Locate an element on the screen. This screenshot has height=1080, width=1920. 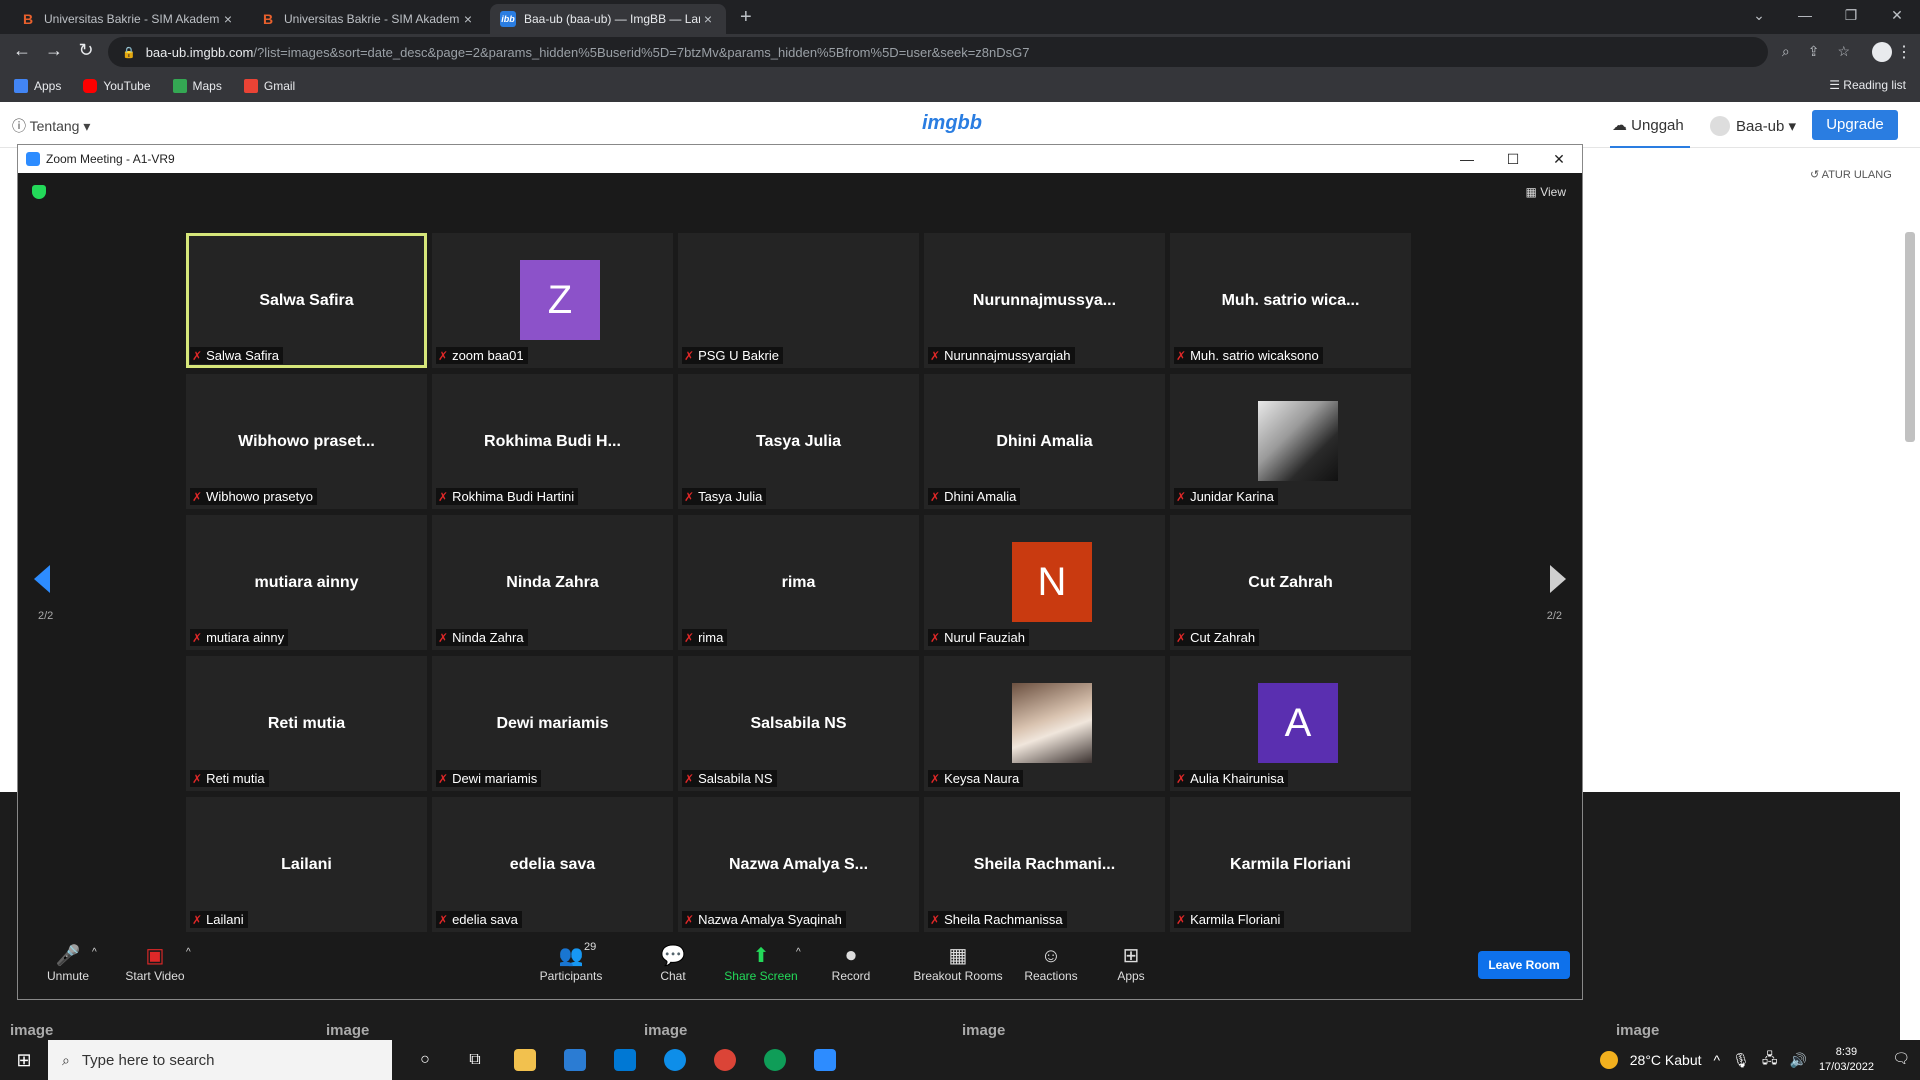
participant-tile: N ✗ Nurul Fauziah is located at coordinates (1044, 582).